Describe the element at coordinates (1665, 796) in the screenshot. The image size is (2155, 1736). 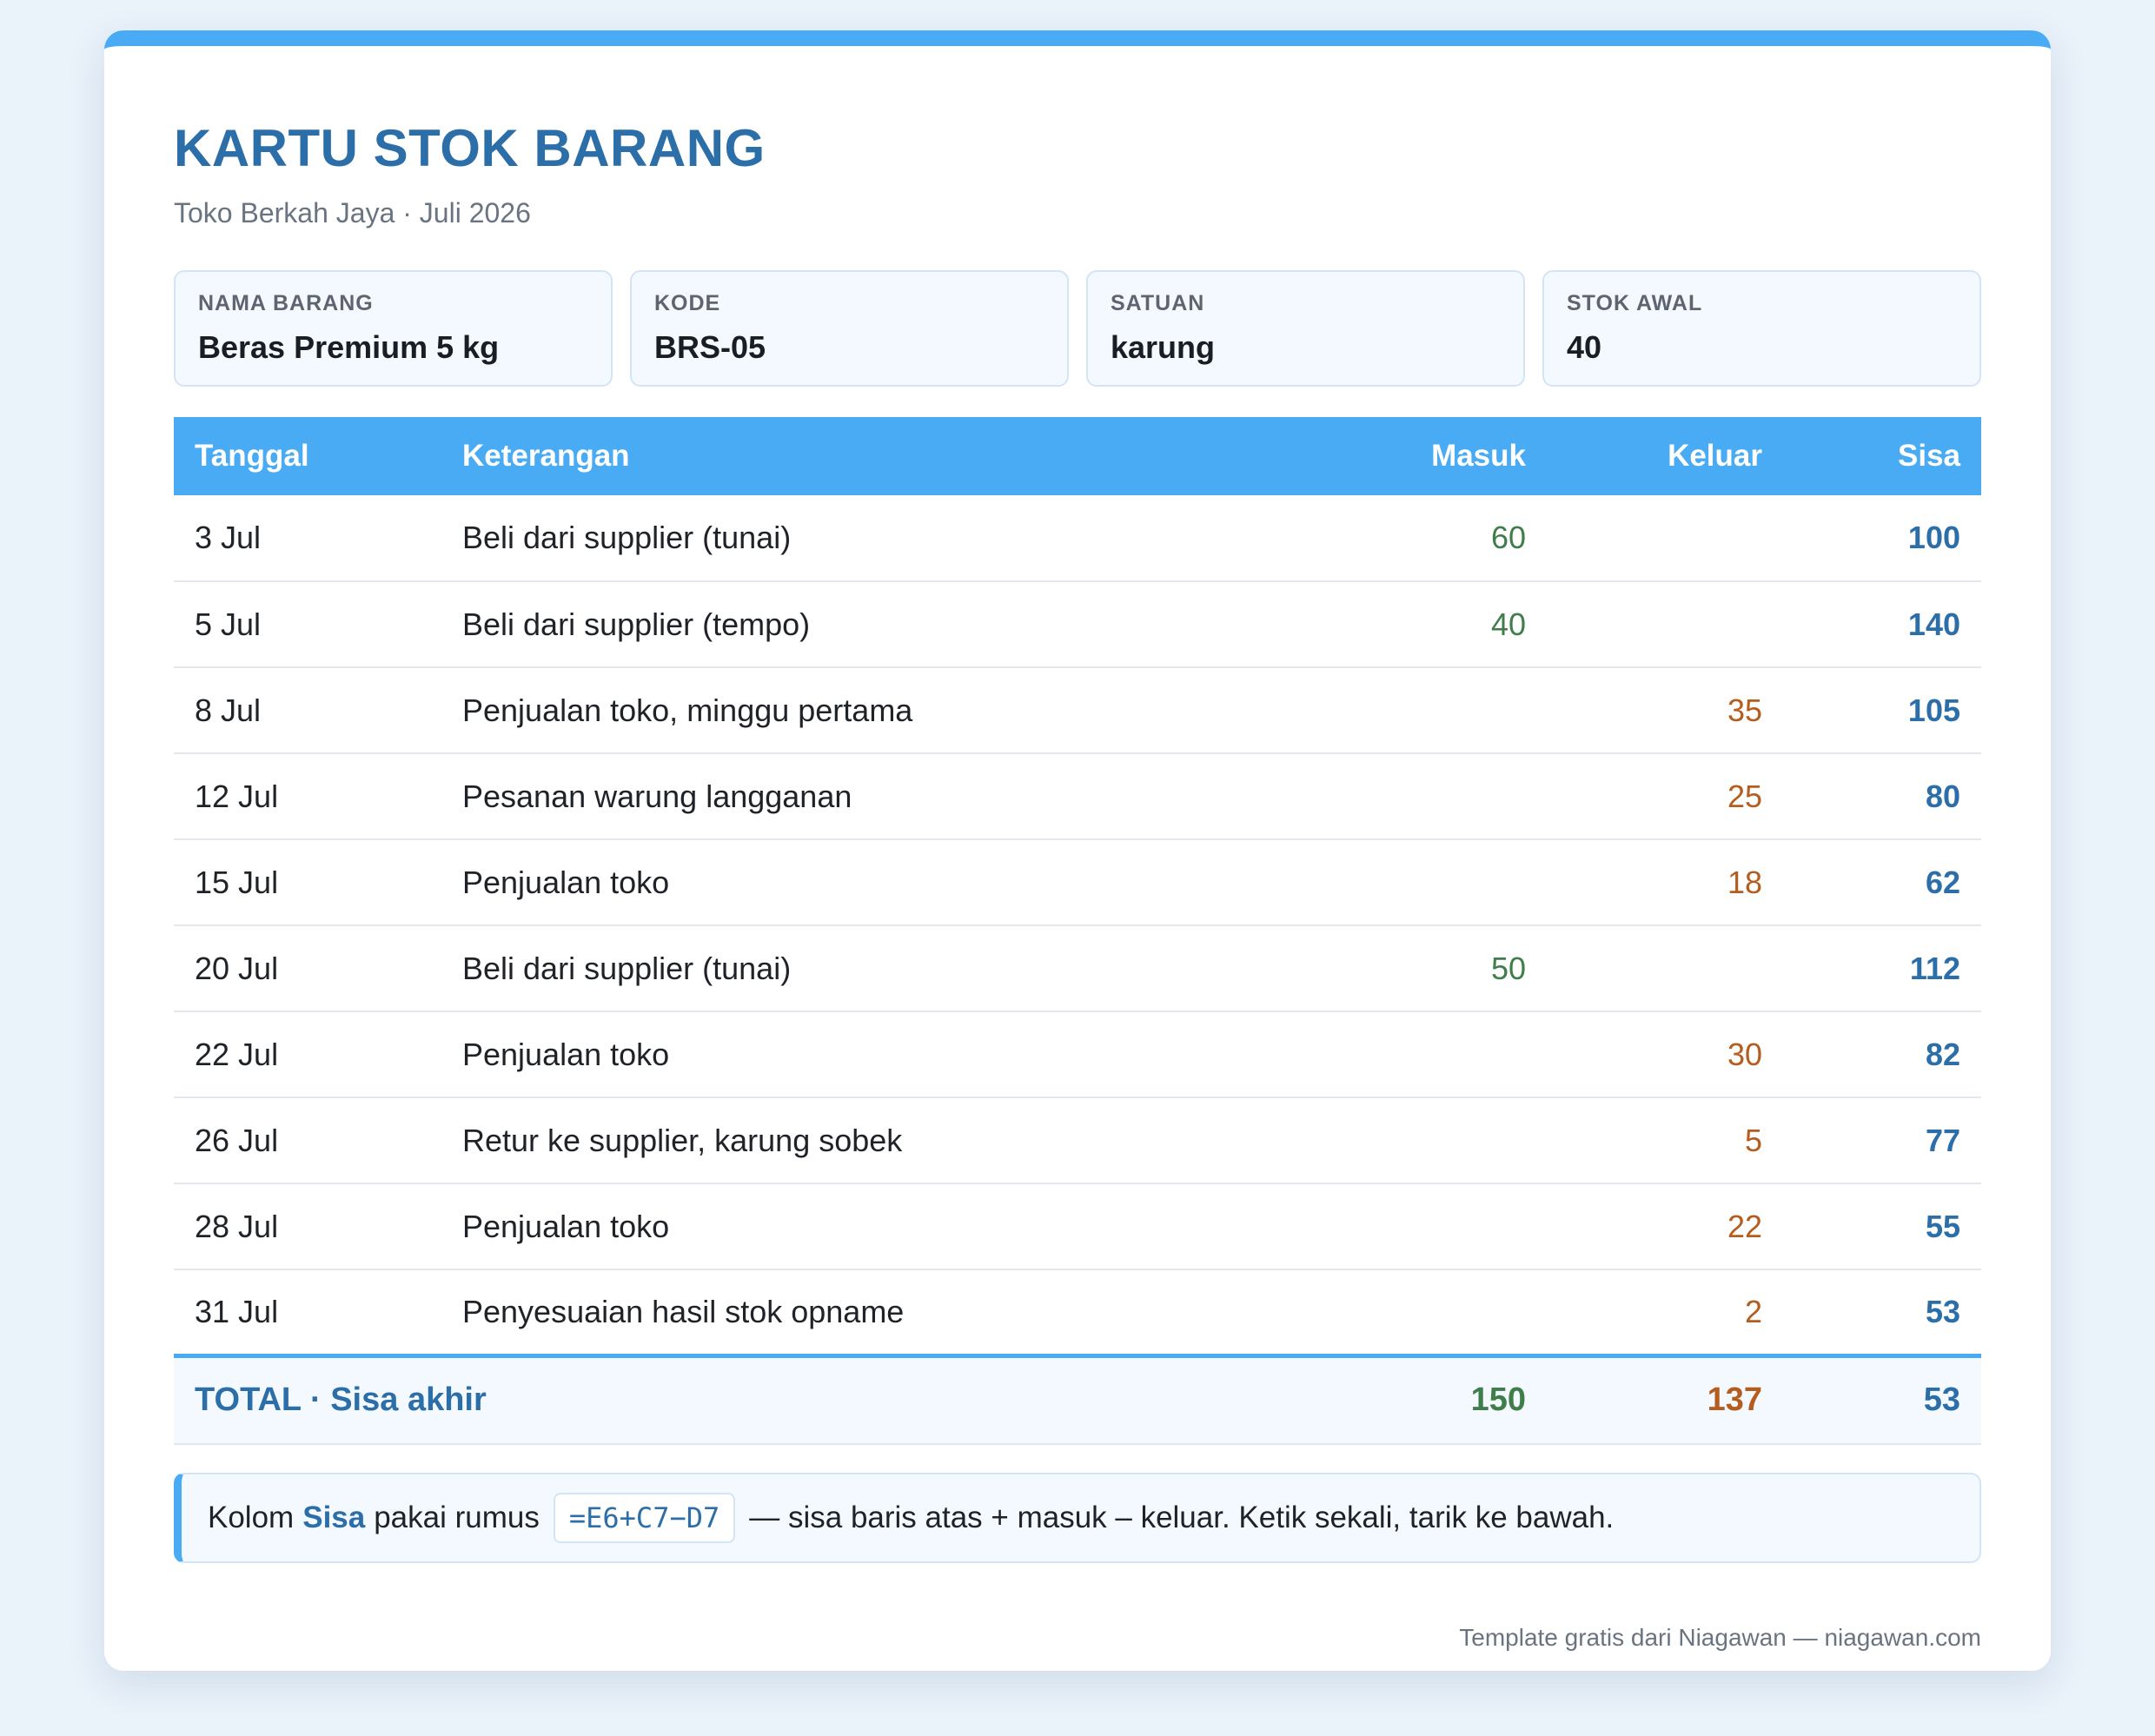
I see `cell-out: 25` at that location.